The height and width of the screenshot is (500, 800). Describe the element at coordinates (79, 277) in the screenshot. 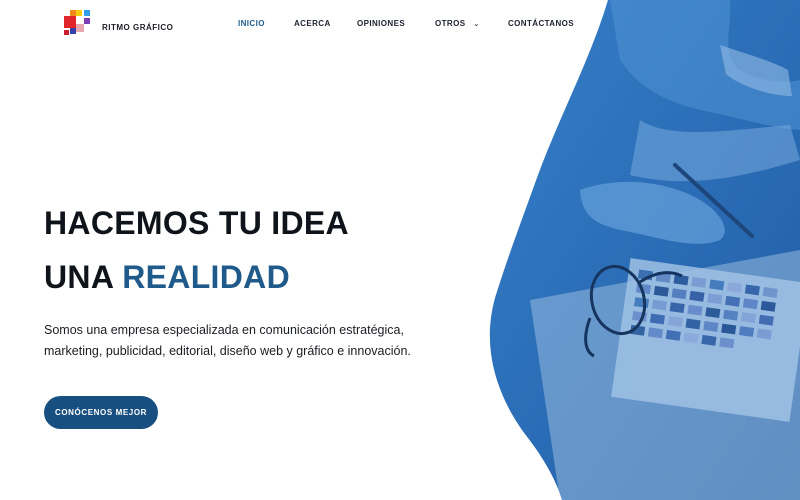

I see `headline-line2-prefix: UNA` at that location.